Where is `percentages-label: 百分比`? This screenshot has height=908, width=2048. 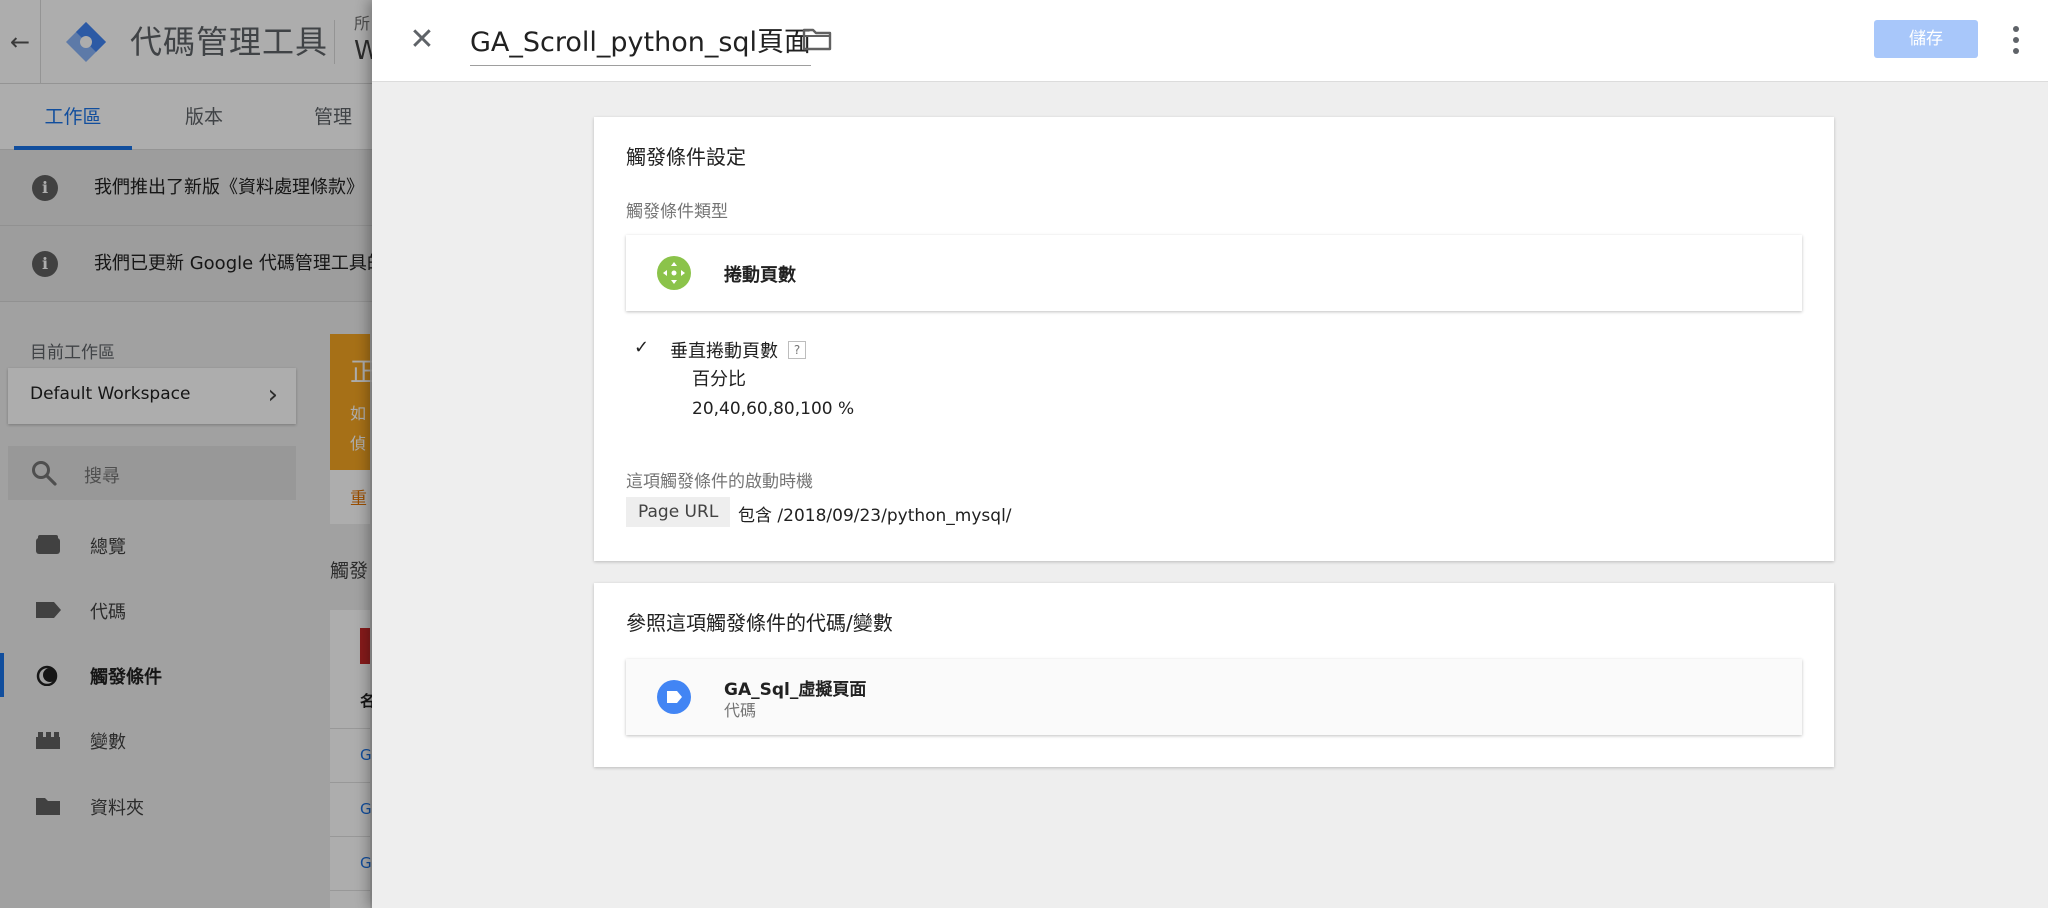 percentages-label: 百分比 is located at coordinates (719, 379).